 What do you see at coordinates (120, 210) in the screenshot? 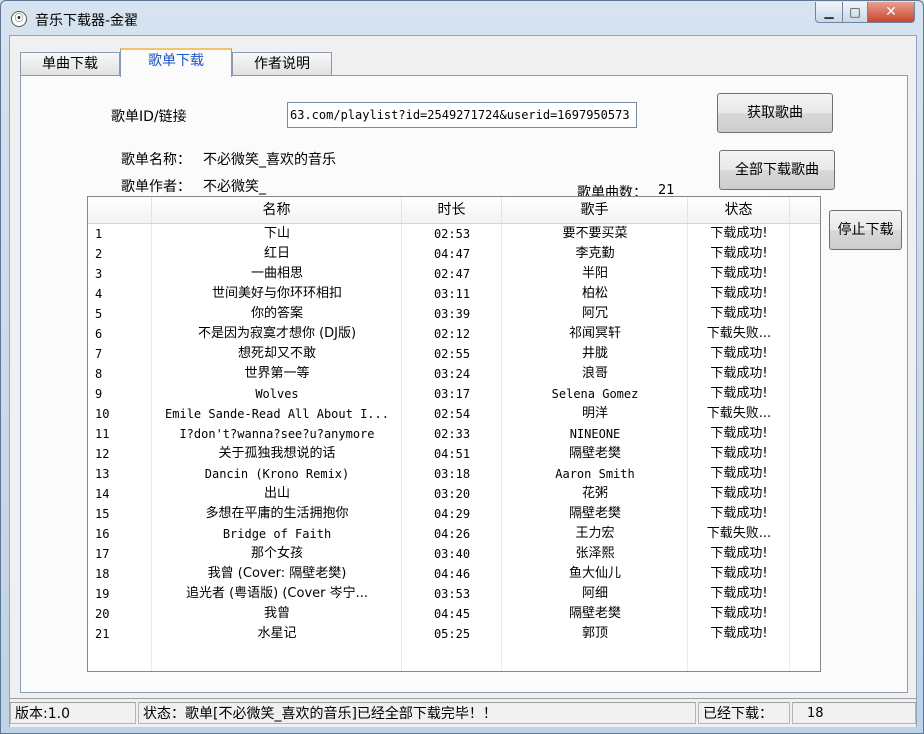
I see `col-index-header` at bounding box center [120, 210].